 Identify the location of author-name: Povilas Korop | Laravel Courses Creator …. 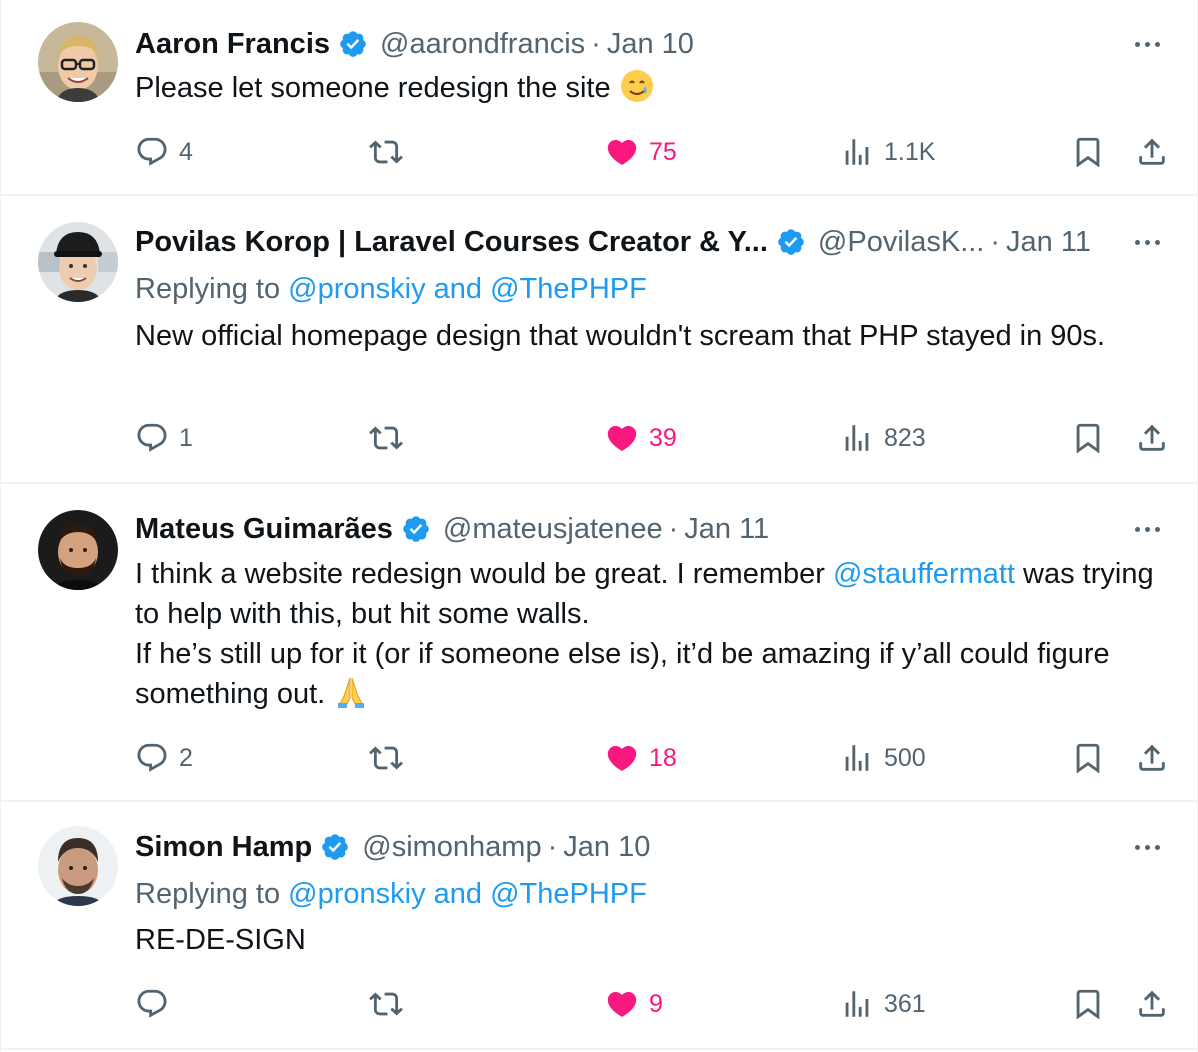
(451, 242).